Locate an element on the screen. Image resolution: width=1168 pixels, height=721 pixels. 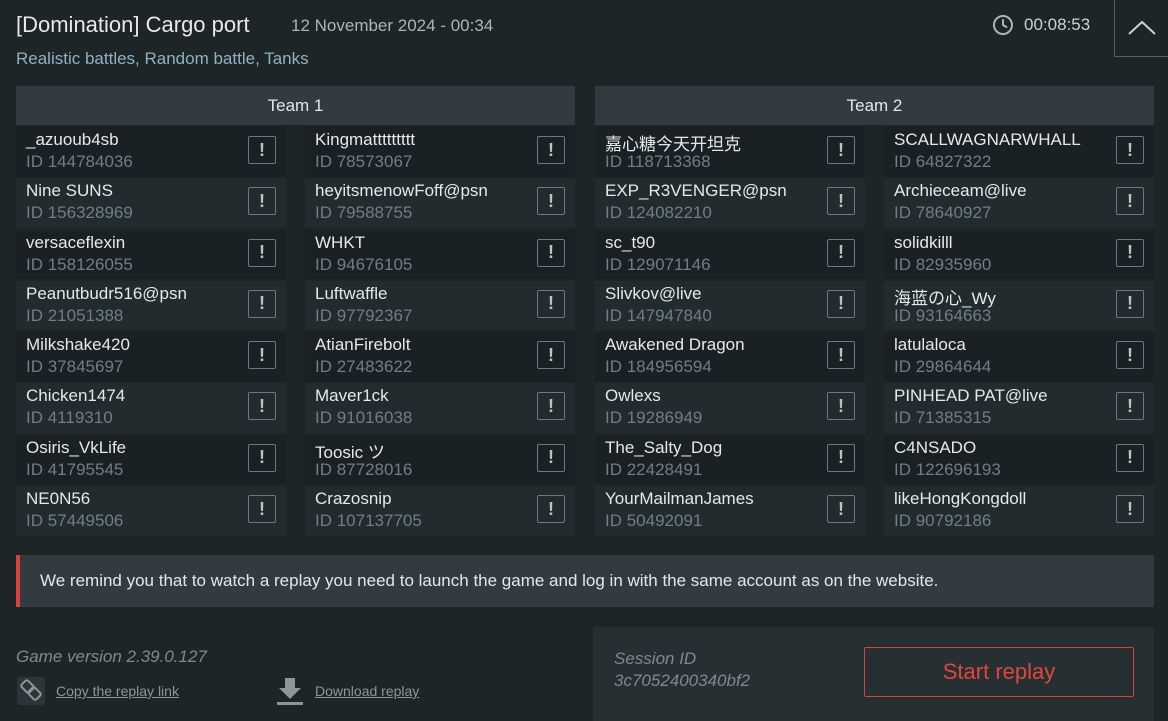
download-replay-link: Download replay is located at coordinates (347, 691).